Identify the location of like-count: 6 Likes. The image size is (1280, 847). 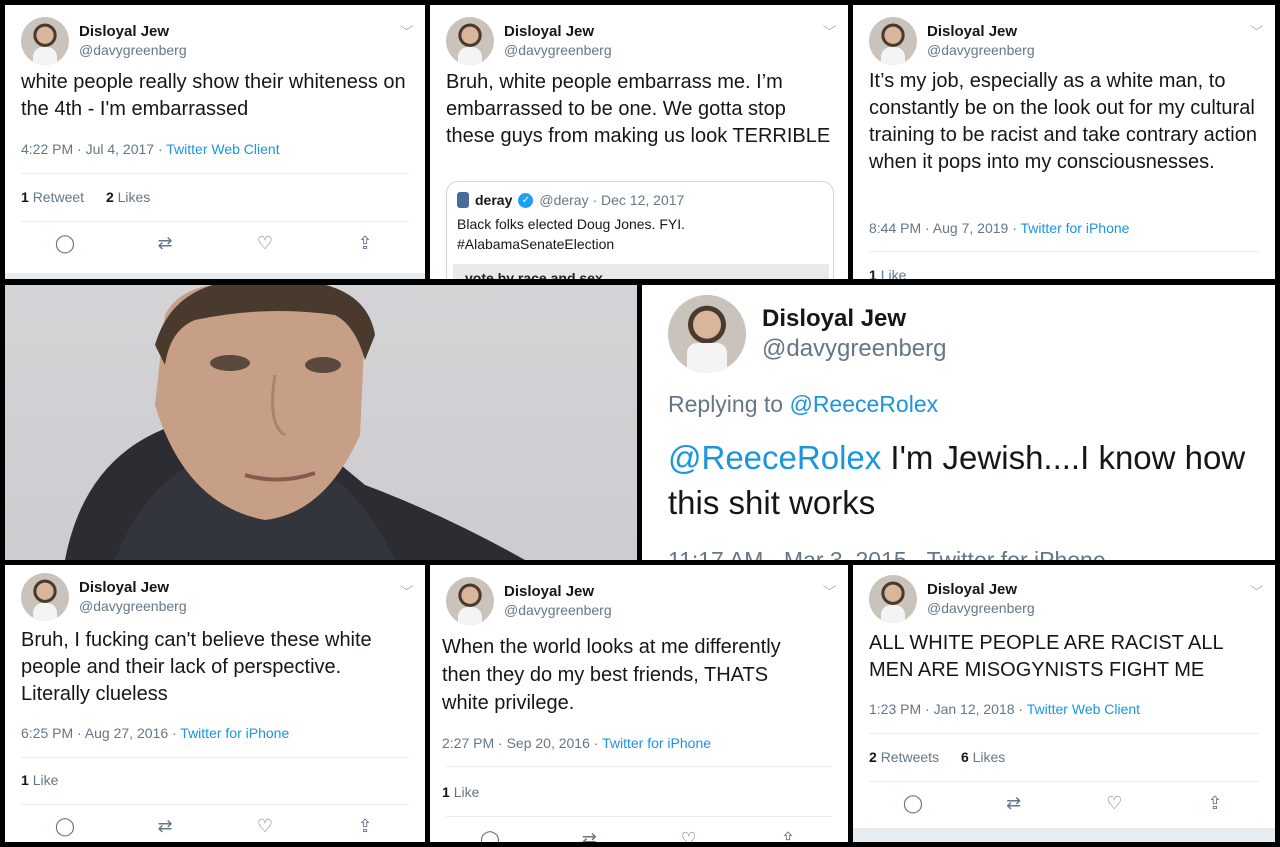
(983, 757).